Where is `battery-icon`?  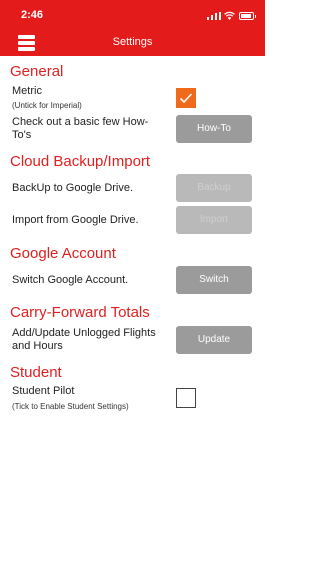 battery-icon is located at coordinates (247, 16).